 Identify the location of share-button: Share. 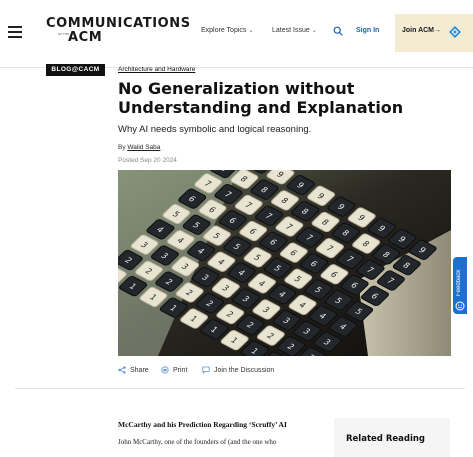
(133, 370).